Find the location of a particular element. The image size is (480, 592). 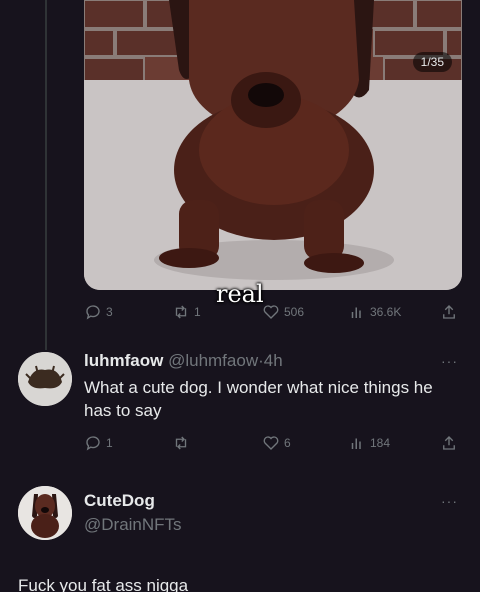

display-name: CuteDog is located at coordinates (119, 500).